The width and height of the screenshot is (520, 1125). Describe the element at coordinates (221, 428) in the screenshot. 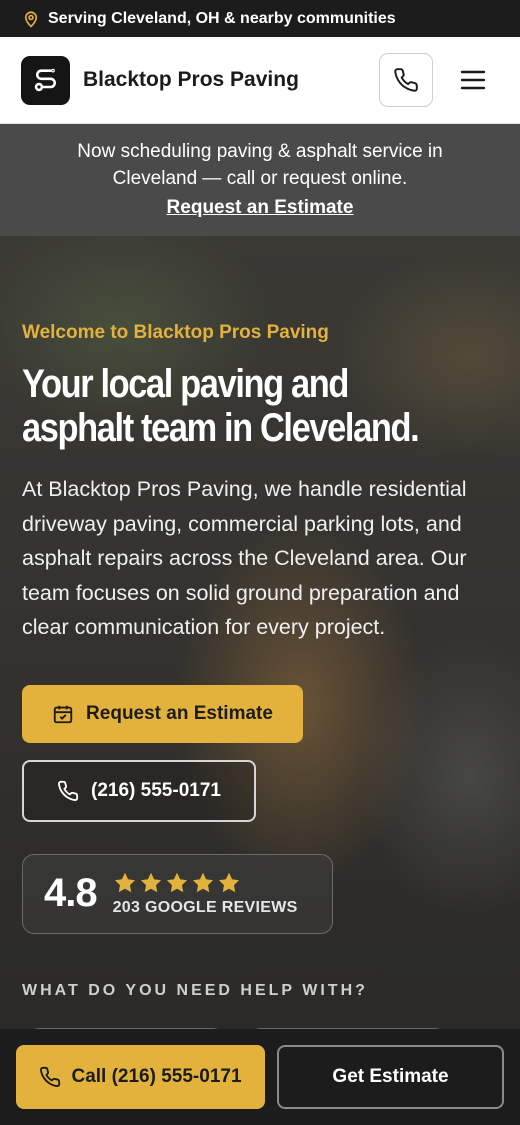

I see `headline-line-2: asphalt team in Cleveland.` at that location.